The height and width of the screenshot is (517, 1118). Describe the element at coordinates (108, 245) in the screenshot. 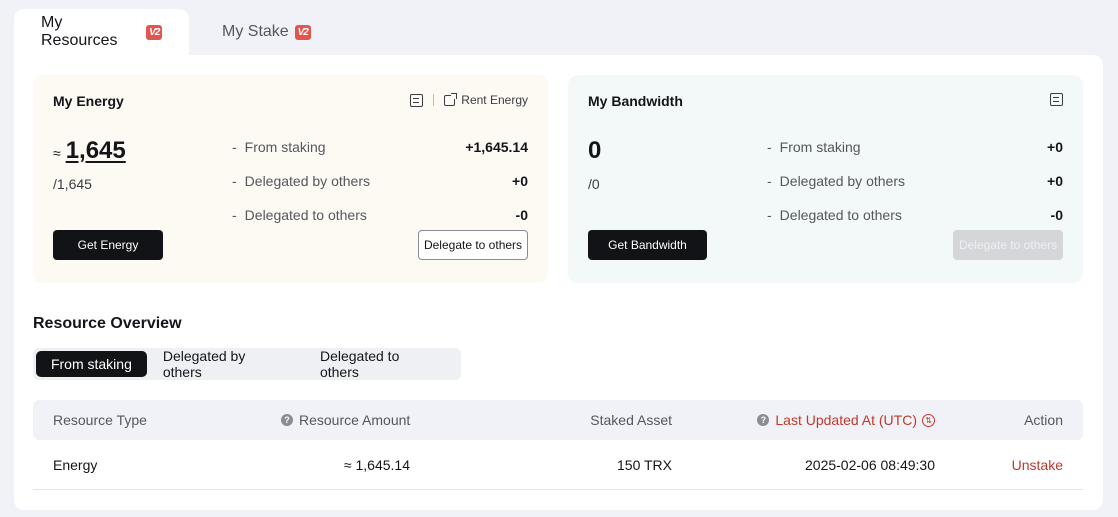

I see `get-energy-button: Get Energy` at that location.